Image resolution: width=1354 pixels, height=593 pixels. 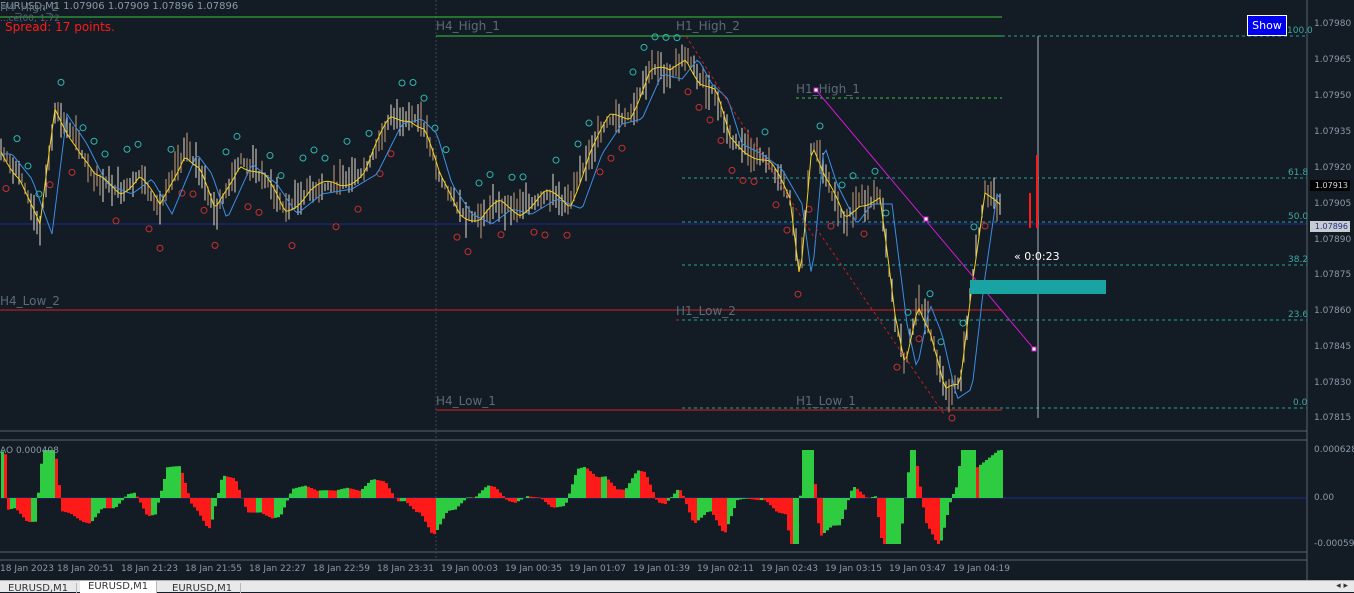 What do you see at coordinates (1267, 25) in the screenshot?
I see `show-button: Show` at bounding box center [1267, 25].